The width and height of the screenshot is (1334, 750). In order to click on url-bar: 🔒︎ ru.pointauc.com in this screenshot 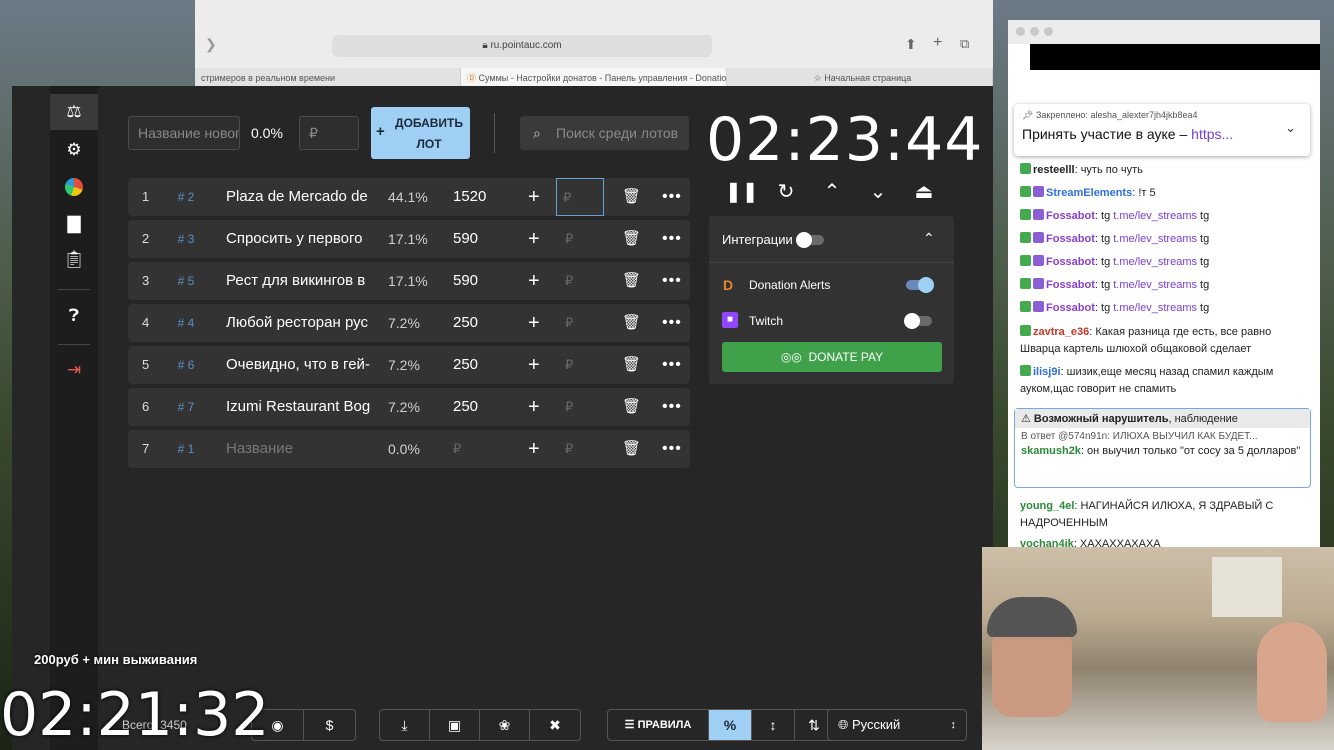, I will do `click(522, 46)`.